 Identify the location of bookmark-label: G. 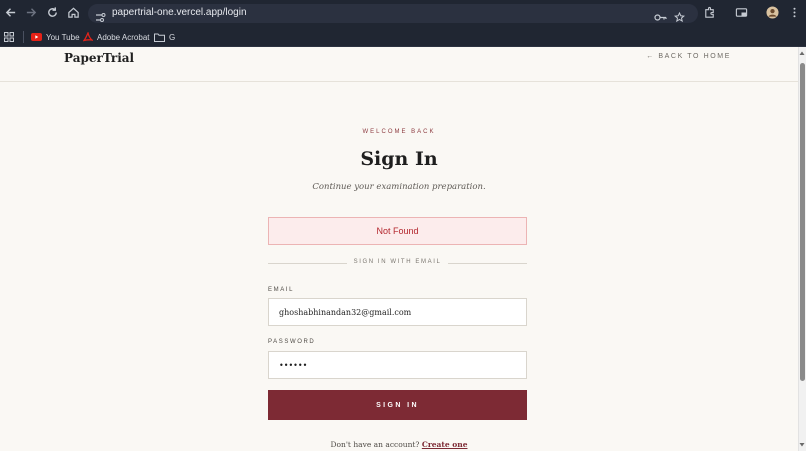
(172, 37).